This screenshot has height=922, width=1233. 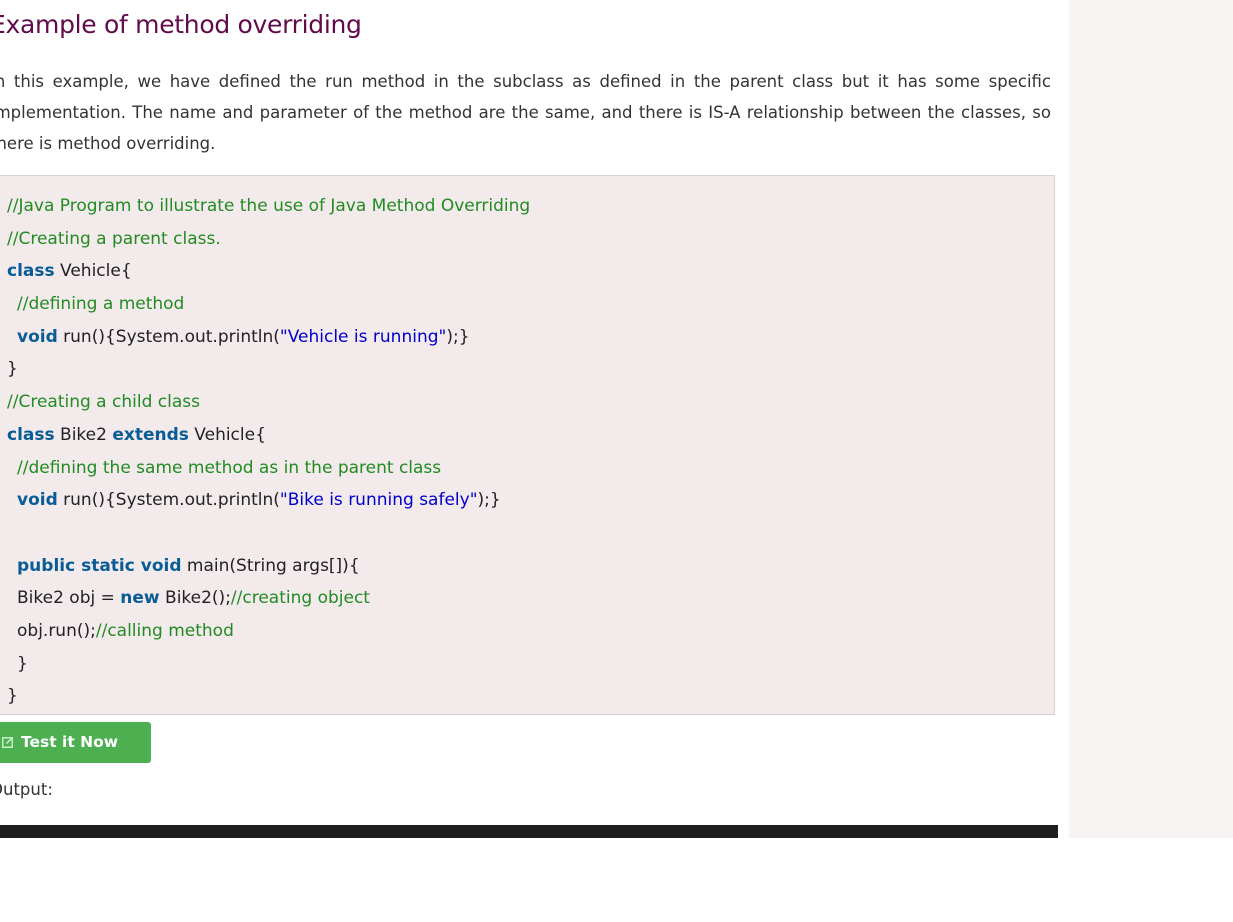 What do you see at coordinates (99, 565) in the screenshot?
I see `code-keyword: public static void` at bounding box center [99, 565].